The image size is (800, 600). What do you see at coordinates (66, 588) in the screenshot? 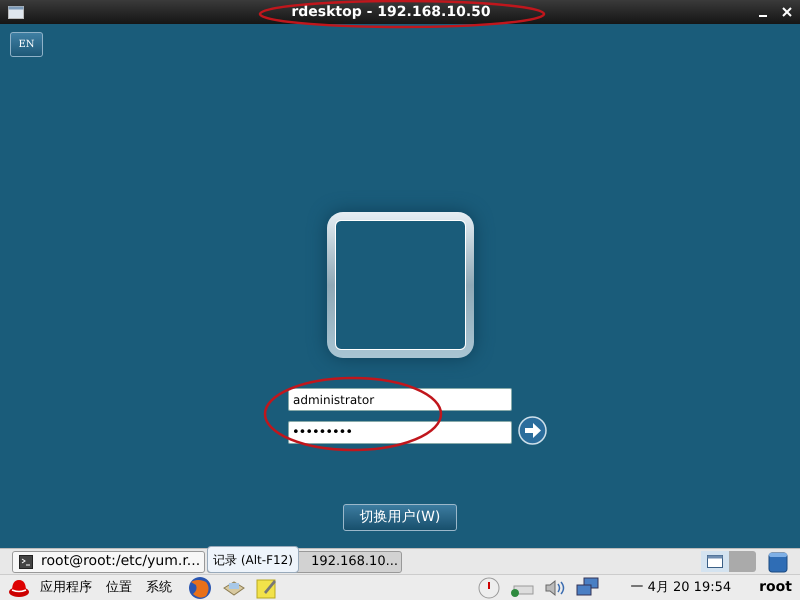
I see `menu-item: 应用程序` at bounding box center [66, 588].